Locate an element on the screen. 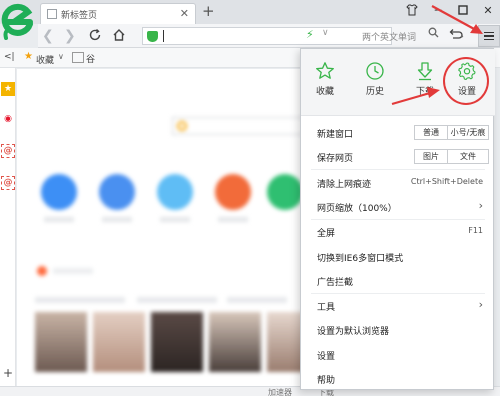 Image resolution: width=500 pixels, height=396 pixels. search-icon is located at coordinates (433, 34).